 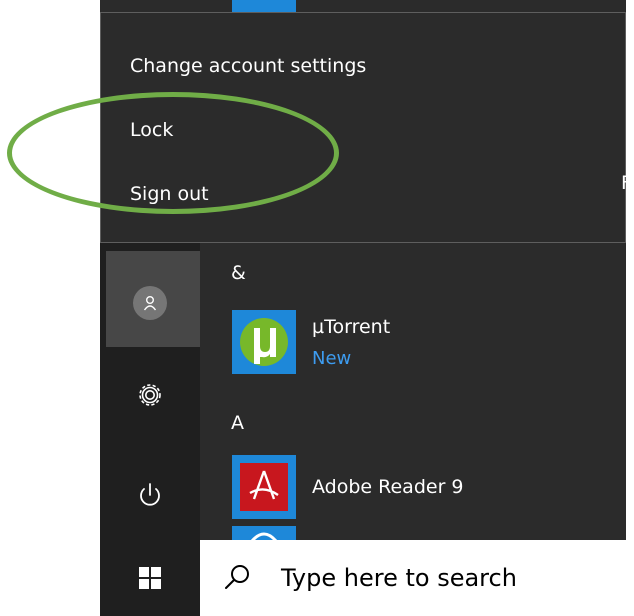 What do you see at coordinates (238, 273) in the screenshot?
I see `section-header-ampersand: &` at bounding box center [238, 273].